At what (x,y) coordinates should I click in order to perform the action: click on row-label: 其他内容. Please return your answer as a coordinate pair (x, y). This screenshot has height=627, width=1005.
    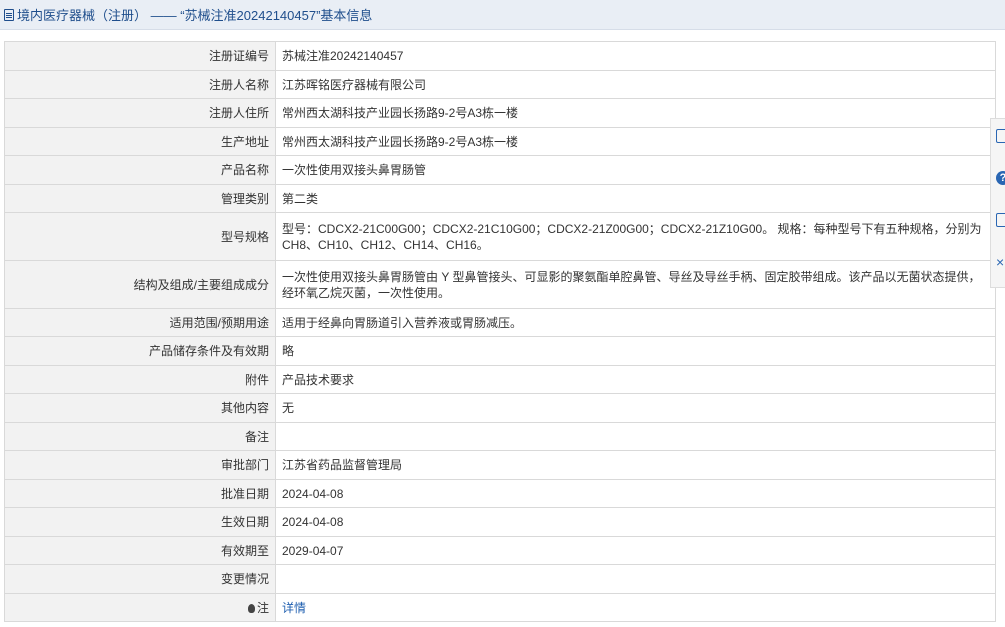
    Looking at the image, I should click on (140, 408).